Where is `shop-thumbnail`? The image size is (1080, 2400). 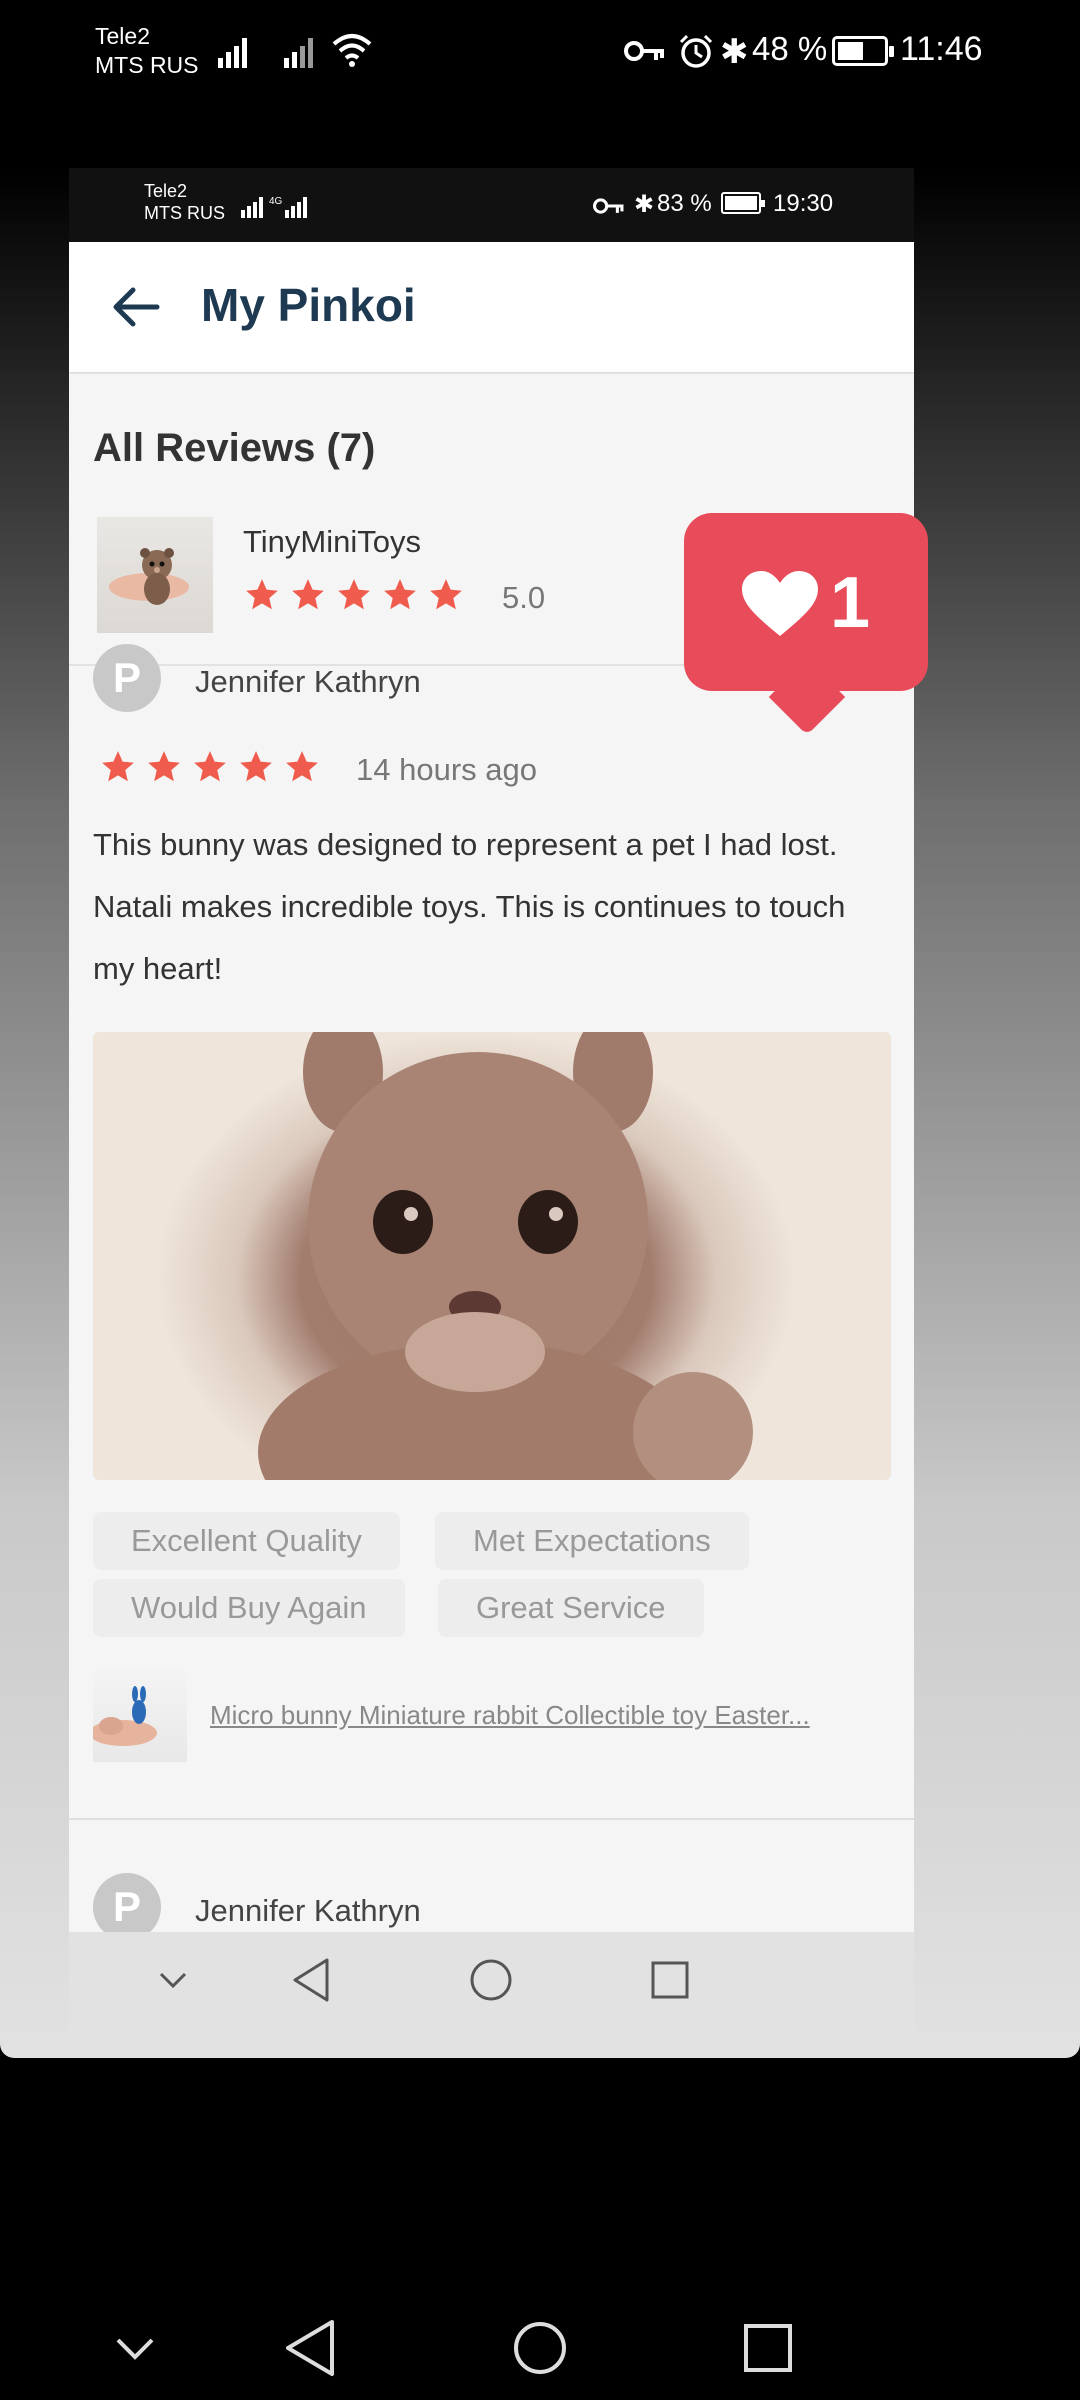
shop-thumbnail is located at coordinates (155, 575).